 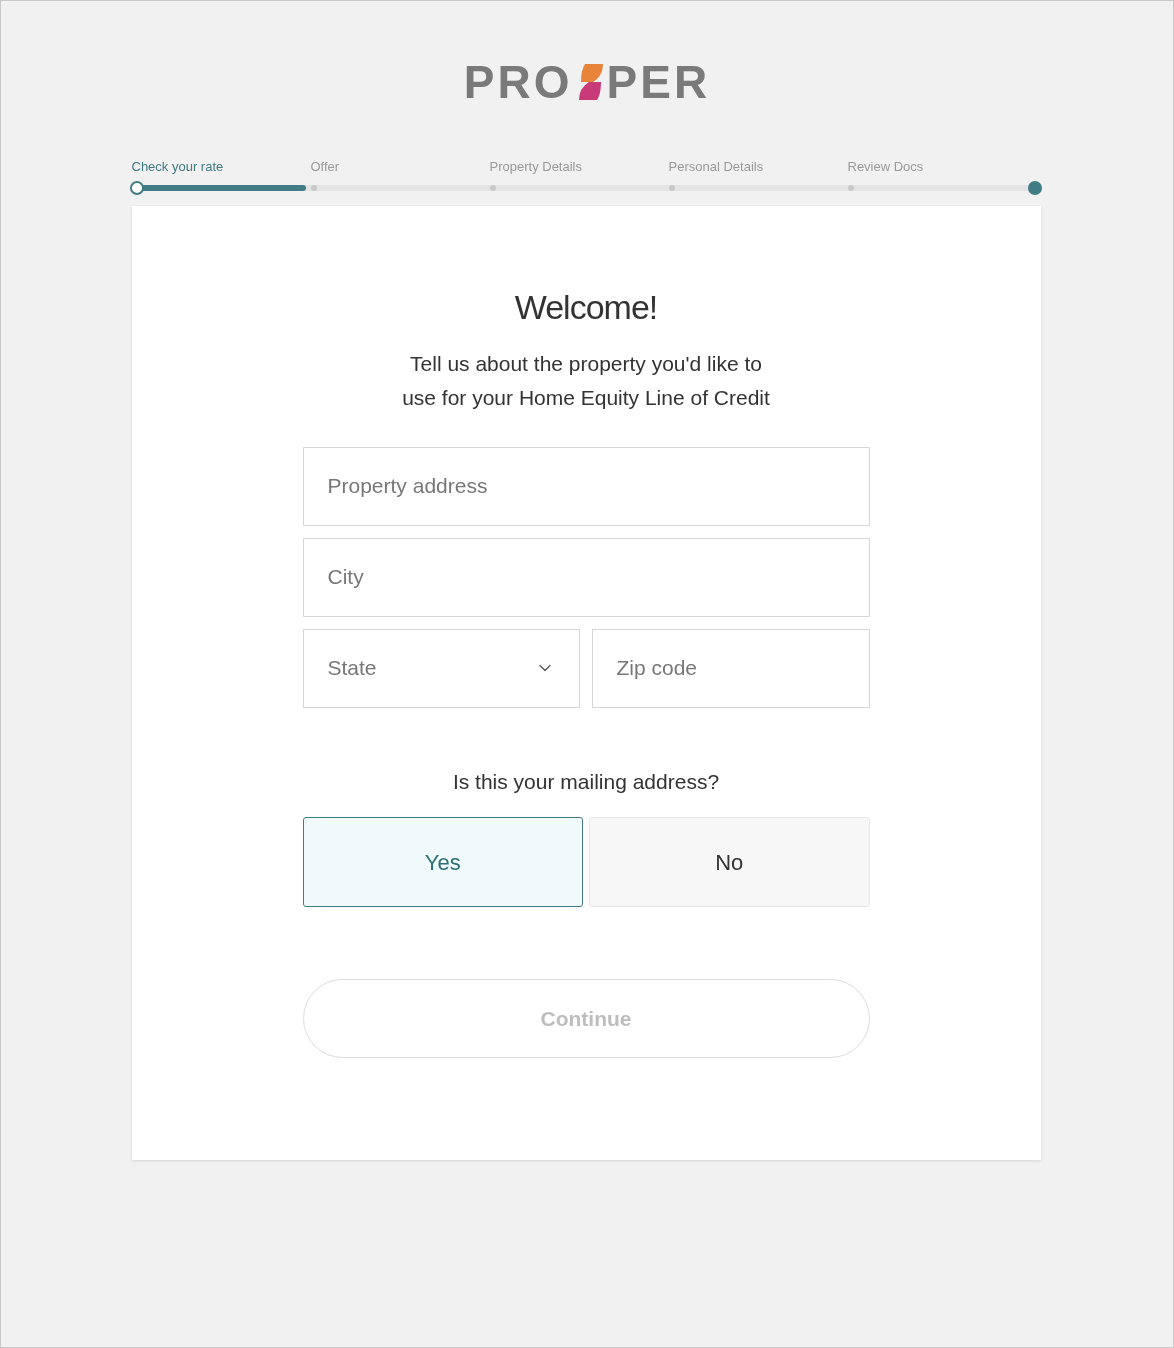 I want to click on step-label: Property Details, so click(x=536, y=167).